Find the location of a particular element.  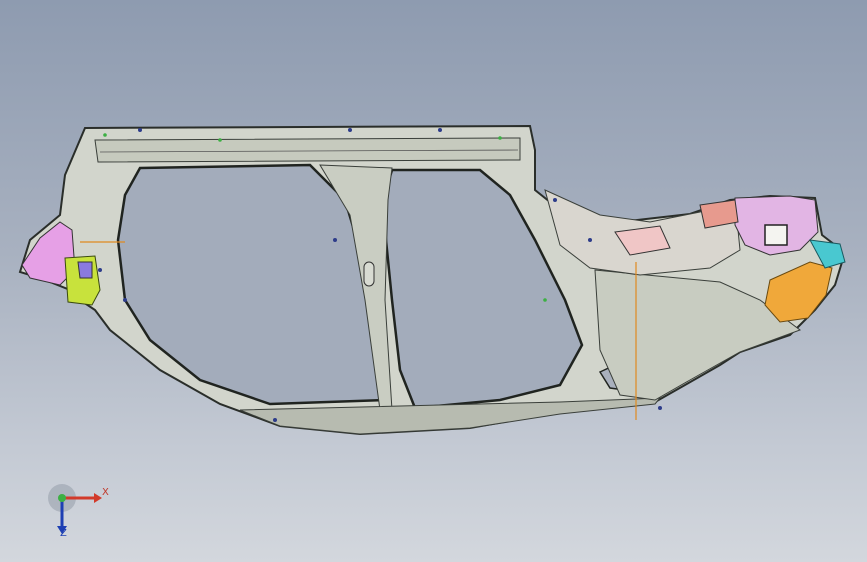

x-axis-label: X is located at coordinates (105, 492).